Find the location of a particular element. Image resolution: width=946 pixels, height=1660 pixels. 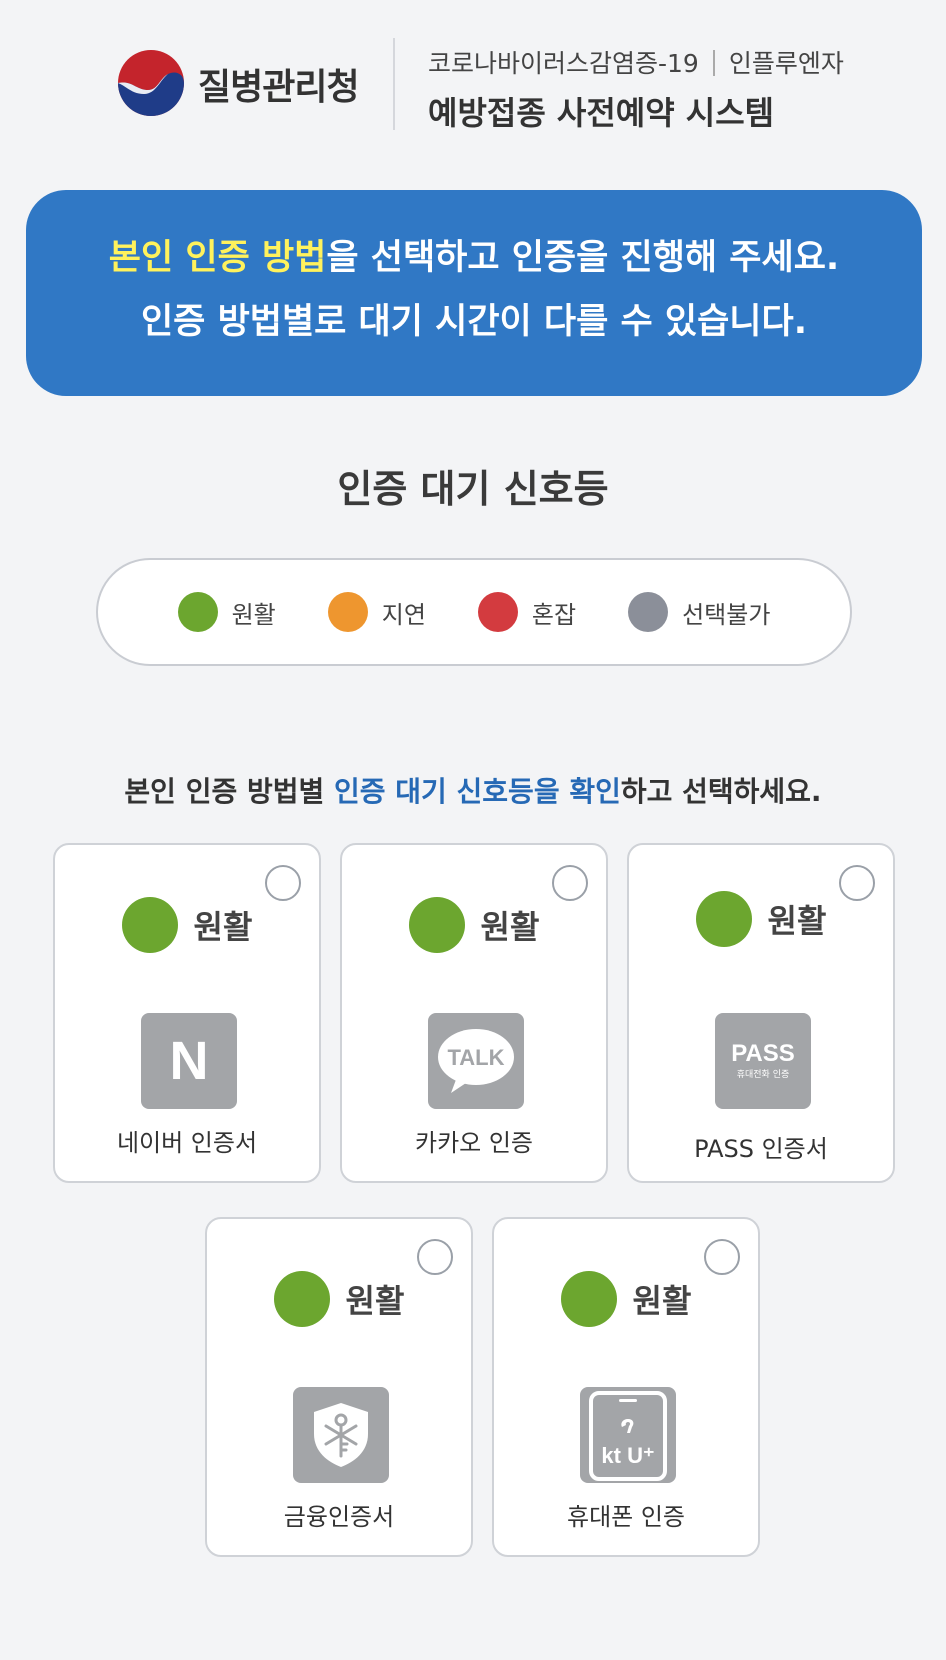

subtitle-covid: 코로나바이러스감염증-19 is located at coordinates (563, 63).